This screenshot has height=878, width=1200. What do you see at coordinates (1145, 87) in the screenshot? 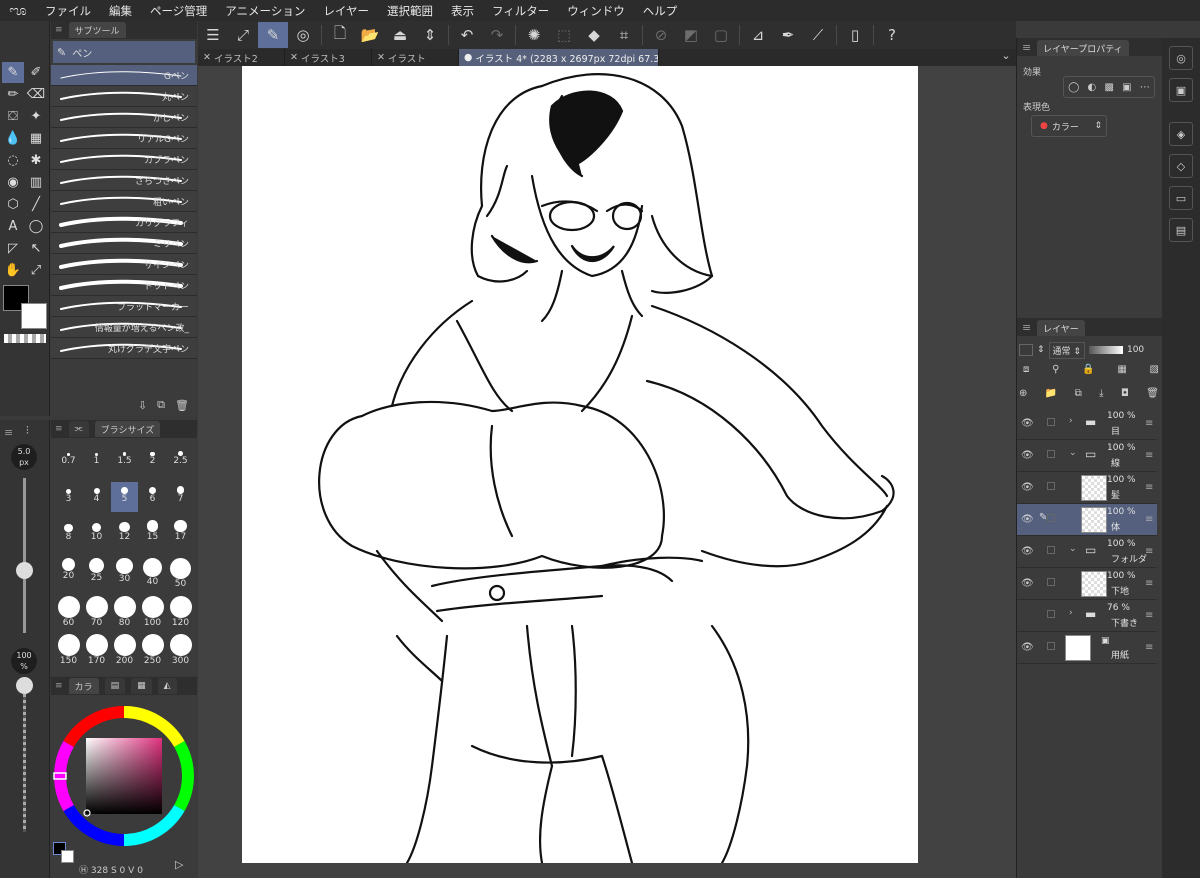
I see `more-effects-icon: ⋯` at bounding box center [1145, 87].